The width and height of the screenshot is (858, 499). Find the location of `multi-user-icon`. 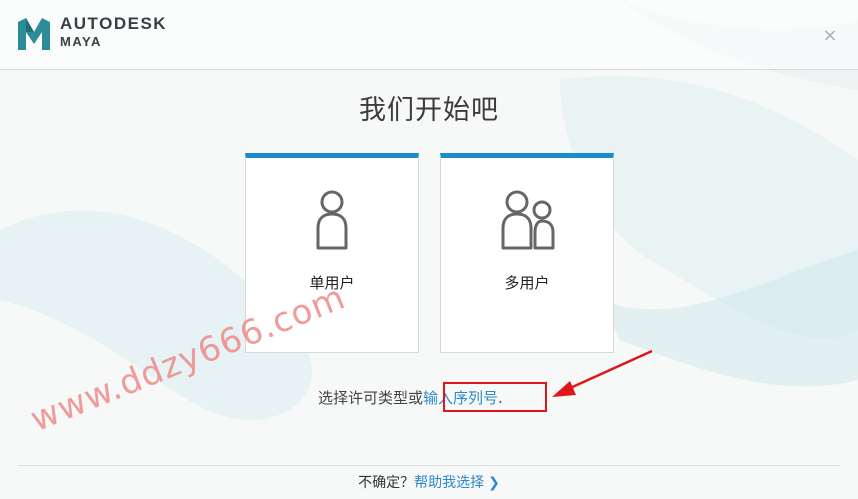

multi-user-icon is located at coordinates (528, 220).